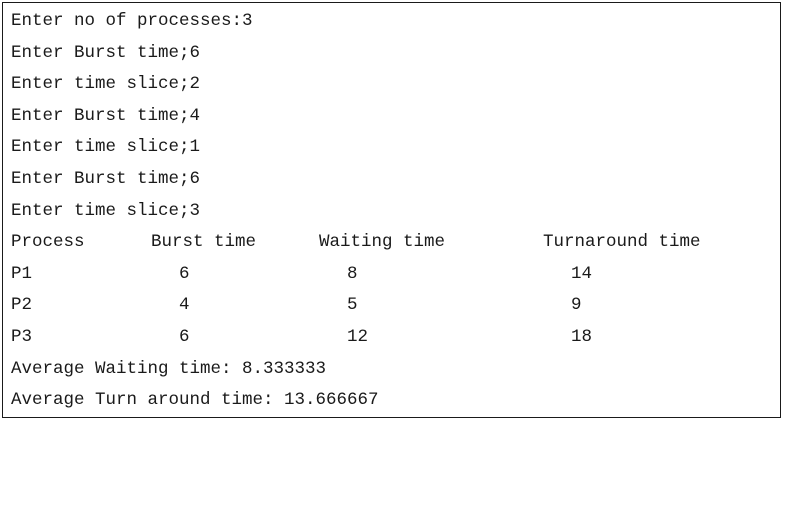 This screenshot has width=787, height=512. What do you see at coordinates (301, 275) in the screenshot?
I see `table-row: P1 6 8 14` at bounding box center [301, 275].